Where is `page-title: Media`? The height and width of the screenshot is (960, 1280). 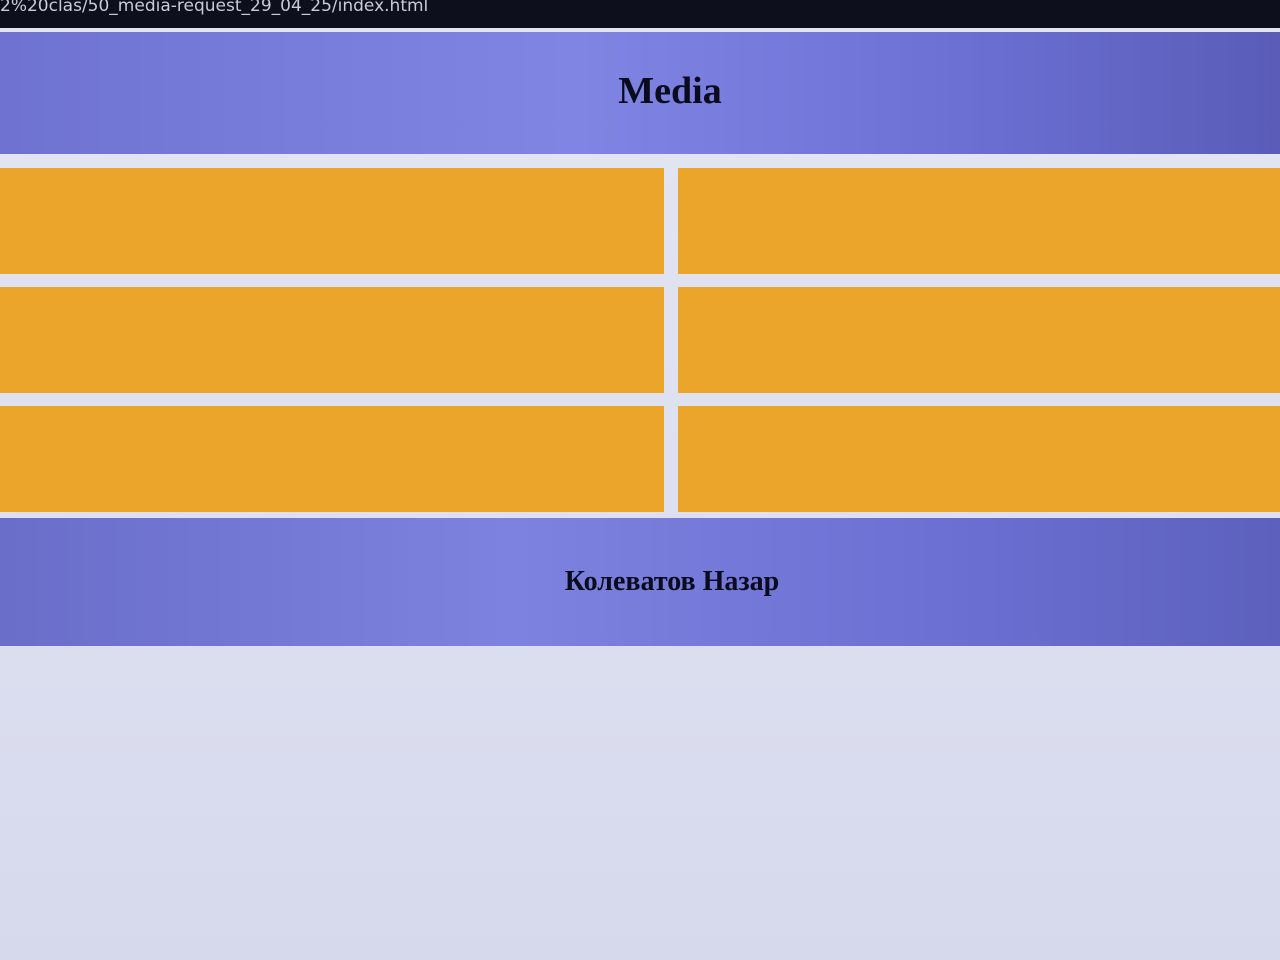
page-title: Media is located at coordinates (670, 91).